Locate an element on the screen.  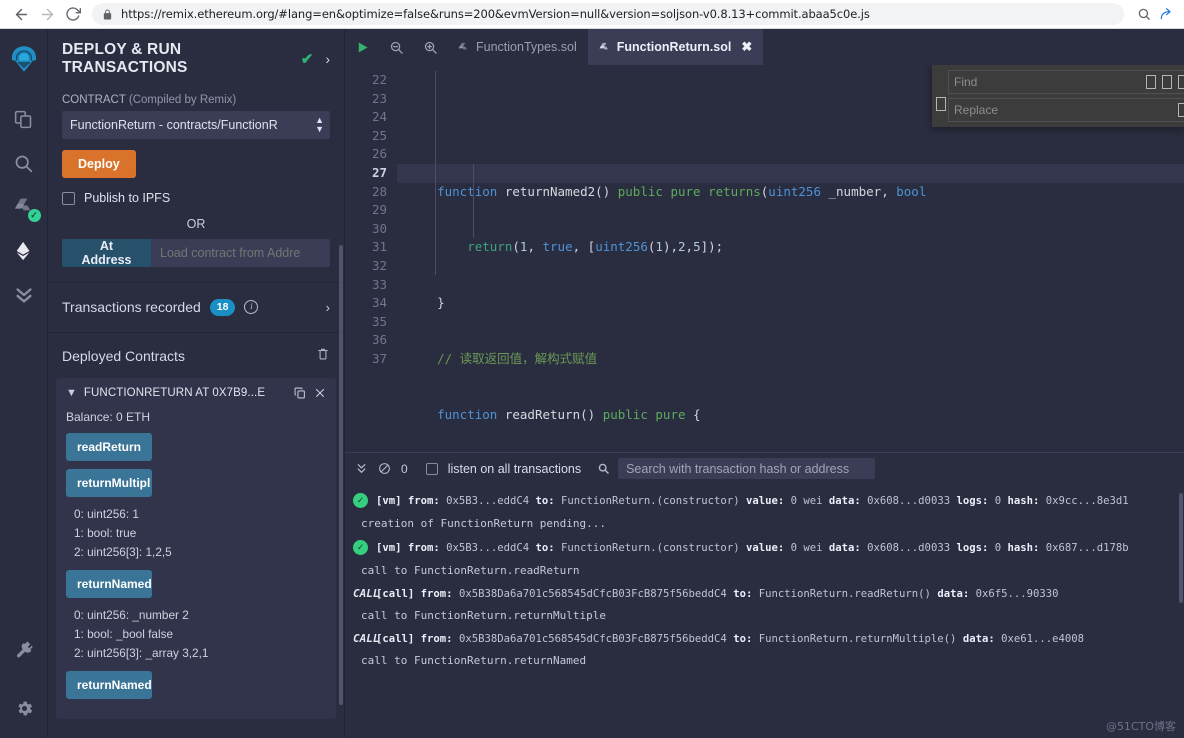
line-number: 36 is located at coordinates (379, 340).